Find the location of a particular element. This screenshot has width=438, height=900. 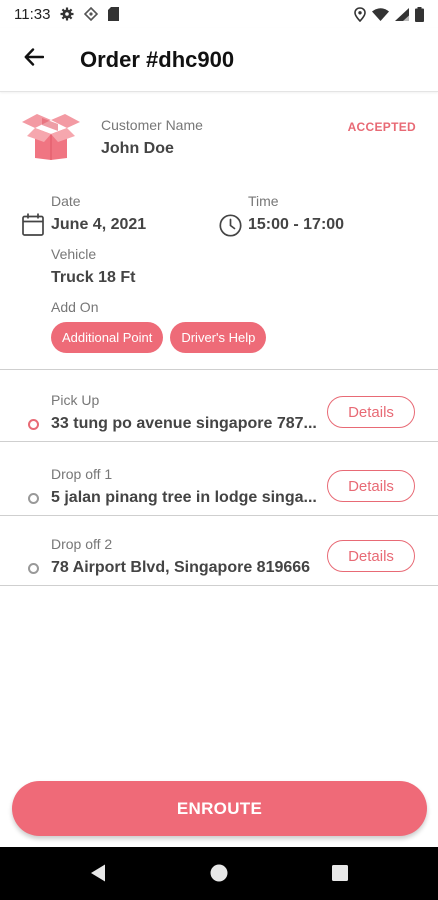

back-button is located at coordinates (34, 60).